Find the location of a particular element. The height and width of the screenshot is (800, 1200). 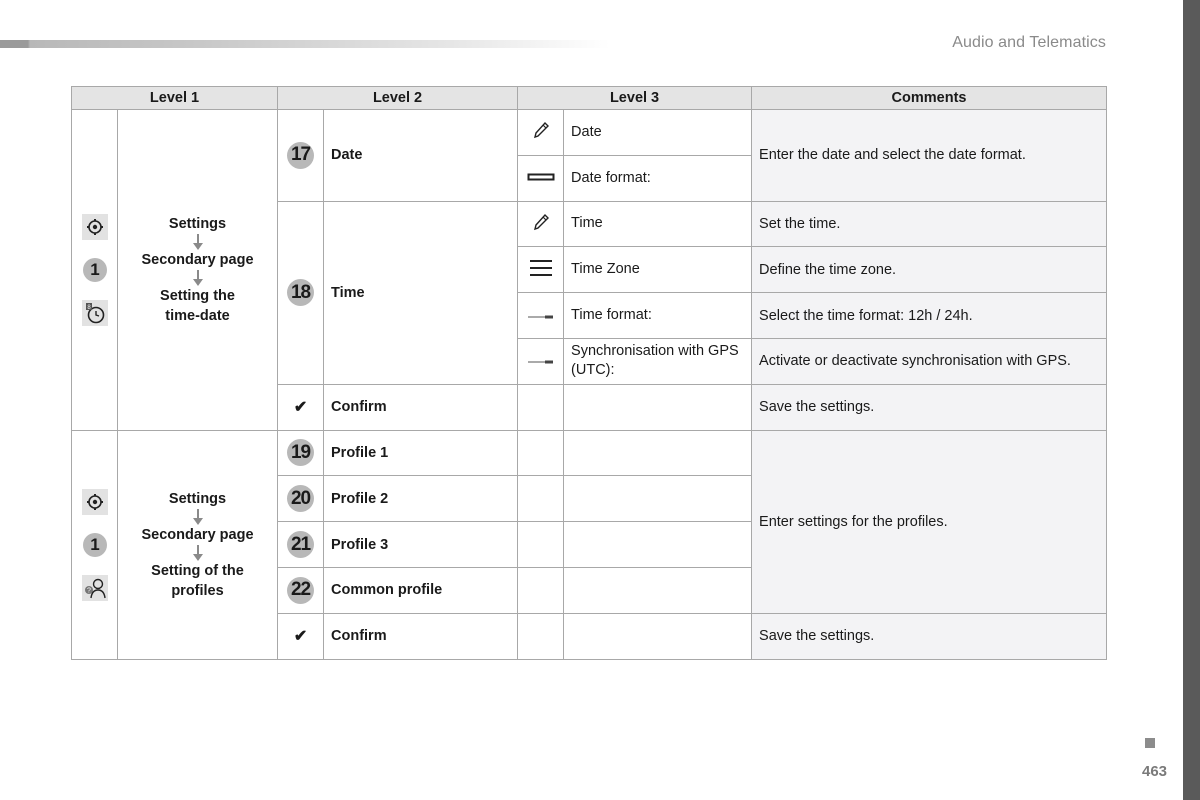

level2-number-cell: 22 is located at coordinates (301, 590).